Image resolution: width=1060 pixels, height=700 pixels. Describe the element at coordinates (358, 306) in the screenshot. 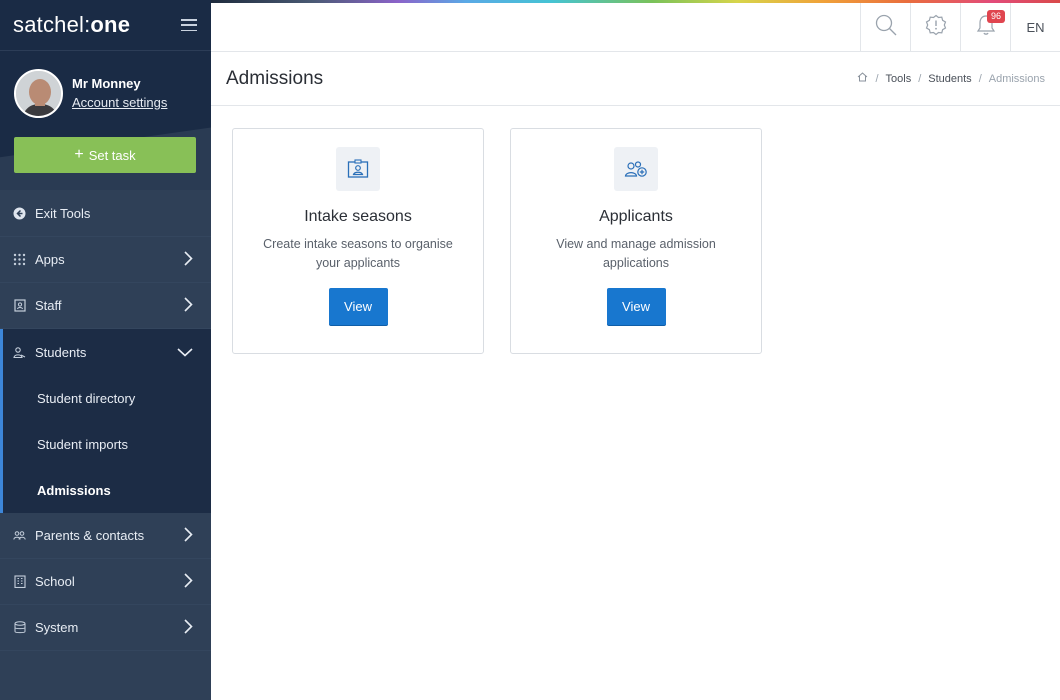

I see `intake-seasons-view-button: View` at that location.